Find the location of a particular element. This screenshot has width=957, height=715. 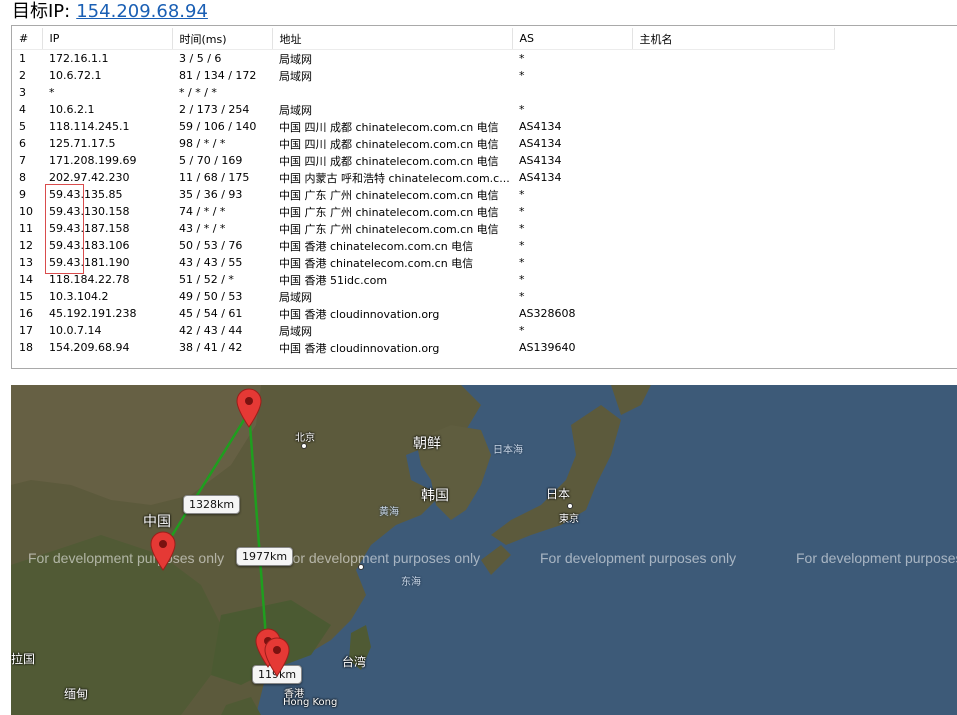

table-row: 1 172.16.1.1 3 / 5 / 6 局域网 * is located at coordinates (423, 59).